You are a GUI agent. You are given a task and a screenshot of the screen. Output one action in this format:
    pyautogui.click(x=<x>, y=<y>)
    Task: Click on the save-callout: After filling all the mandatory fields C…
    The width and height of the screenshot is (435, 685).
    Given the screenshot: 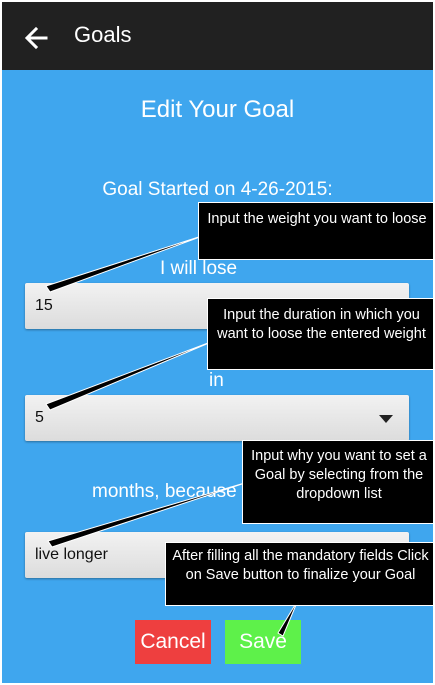 What is the action you would take?
    pyautogui.click(x=299, y=574)
    